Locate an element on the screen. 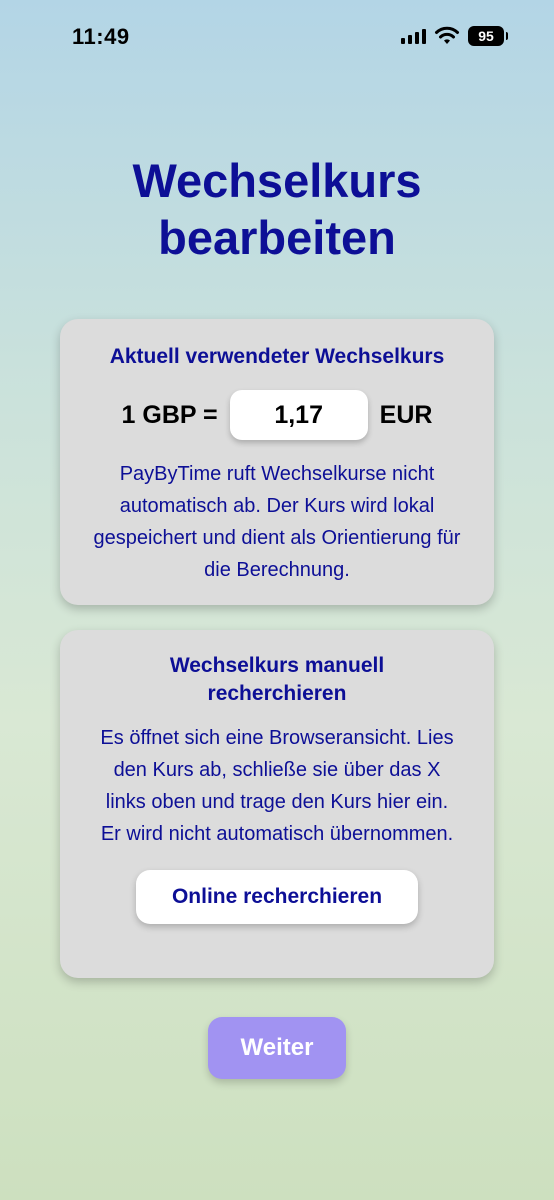 The image size is (554, 1200). page-title: Wechselkurs bearbeiten is located at coordinates (277, 209).